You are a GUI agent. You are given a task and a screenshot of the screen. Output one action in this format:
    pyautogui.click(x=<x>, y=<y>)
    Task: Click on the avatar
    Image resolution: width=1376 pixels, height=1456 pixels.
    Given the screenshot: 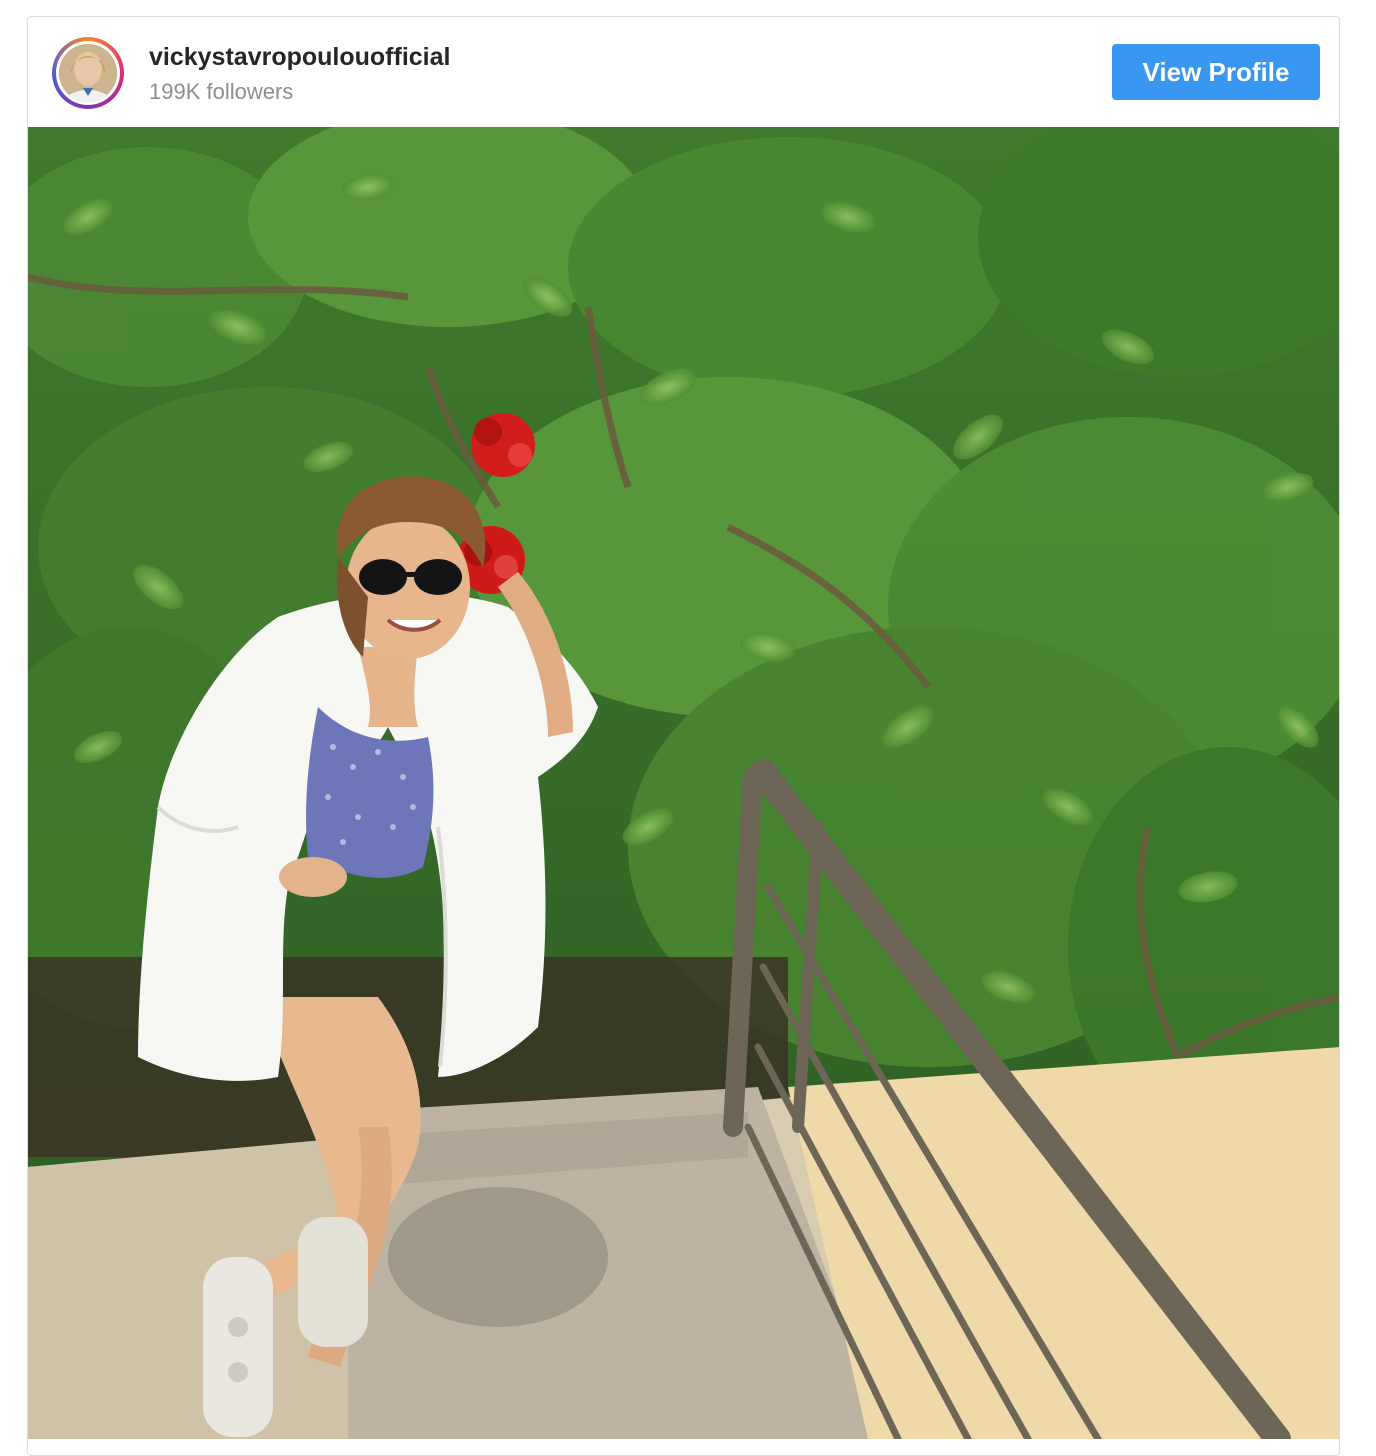 What is the action you would take?
    pyautogui.click(x=88, y=73)
    